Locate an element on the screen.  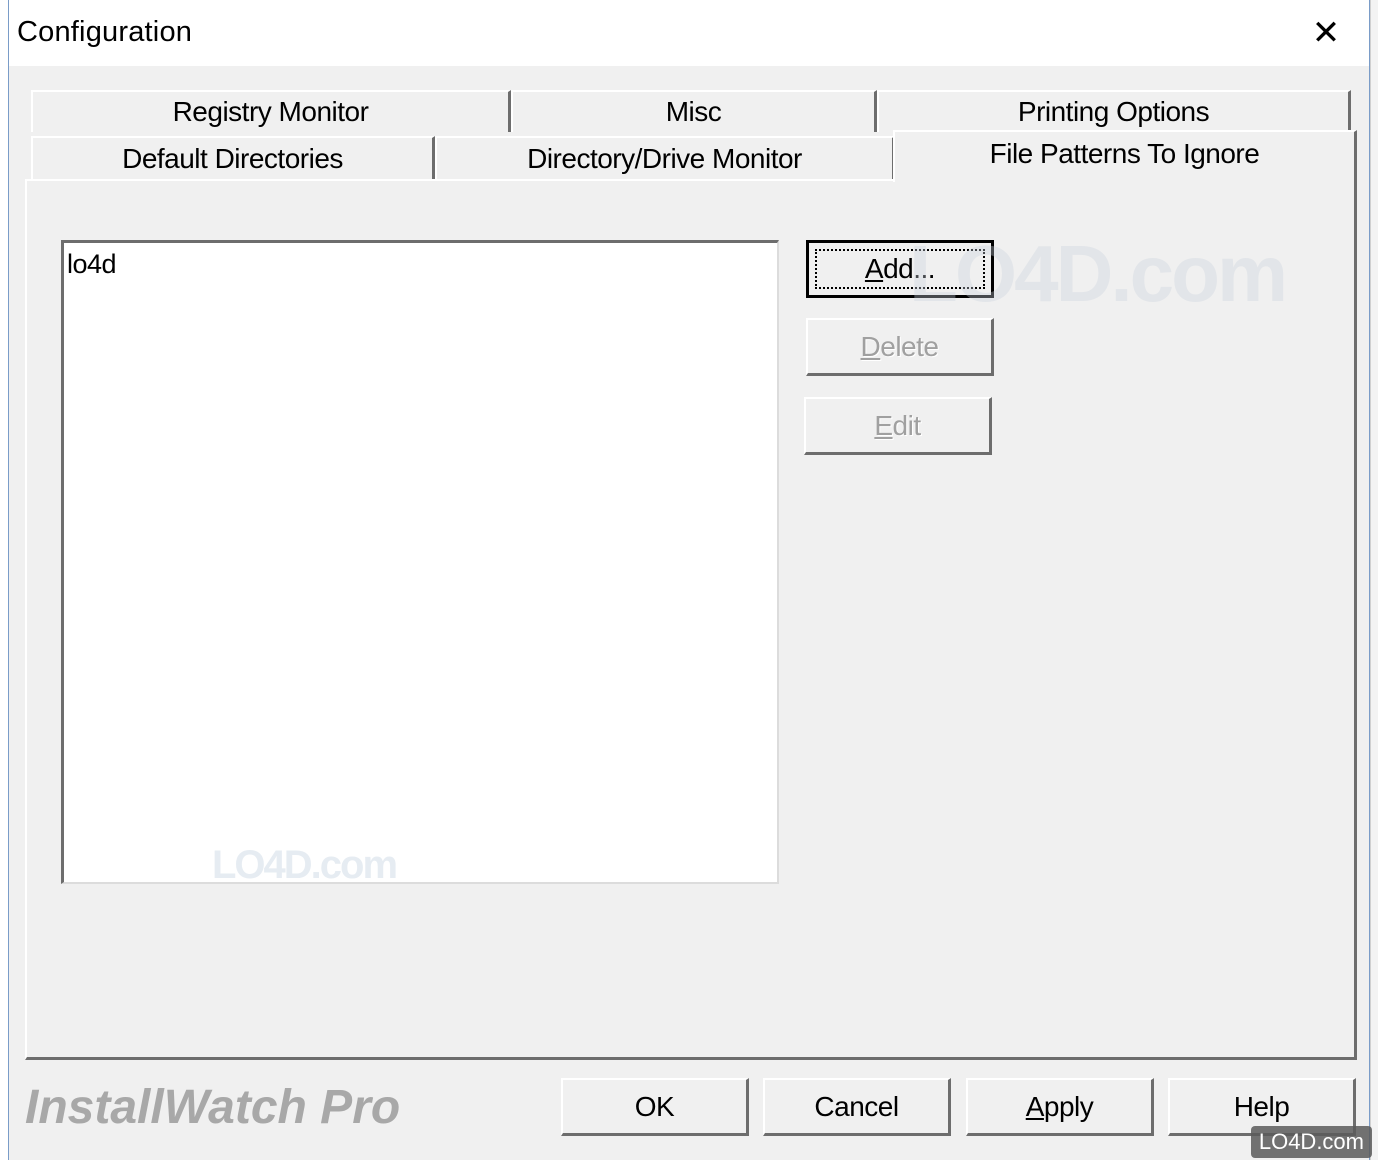
close-icon: ✕ is located at coordinates (1326, 33).